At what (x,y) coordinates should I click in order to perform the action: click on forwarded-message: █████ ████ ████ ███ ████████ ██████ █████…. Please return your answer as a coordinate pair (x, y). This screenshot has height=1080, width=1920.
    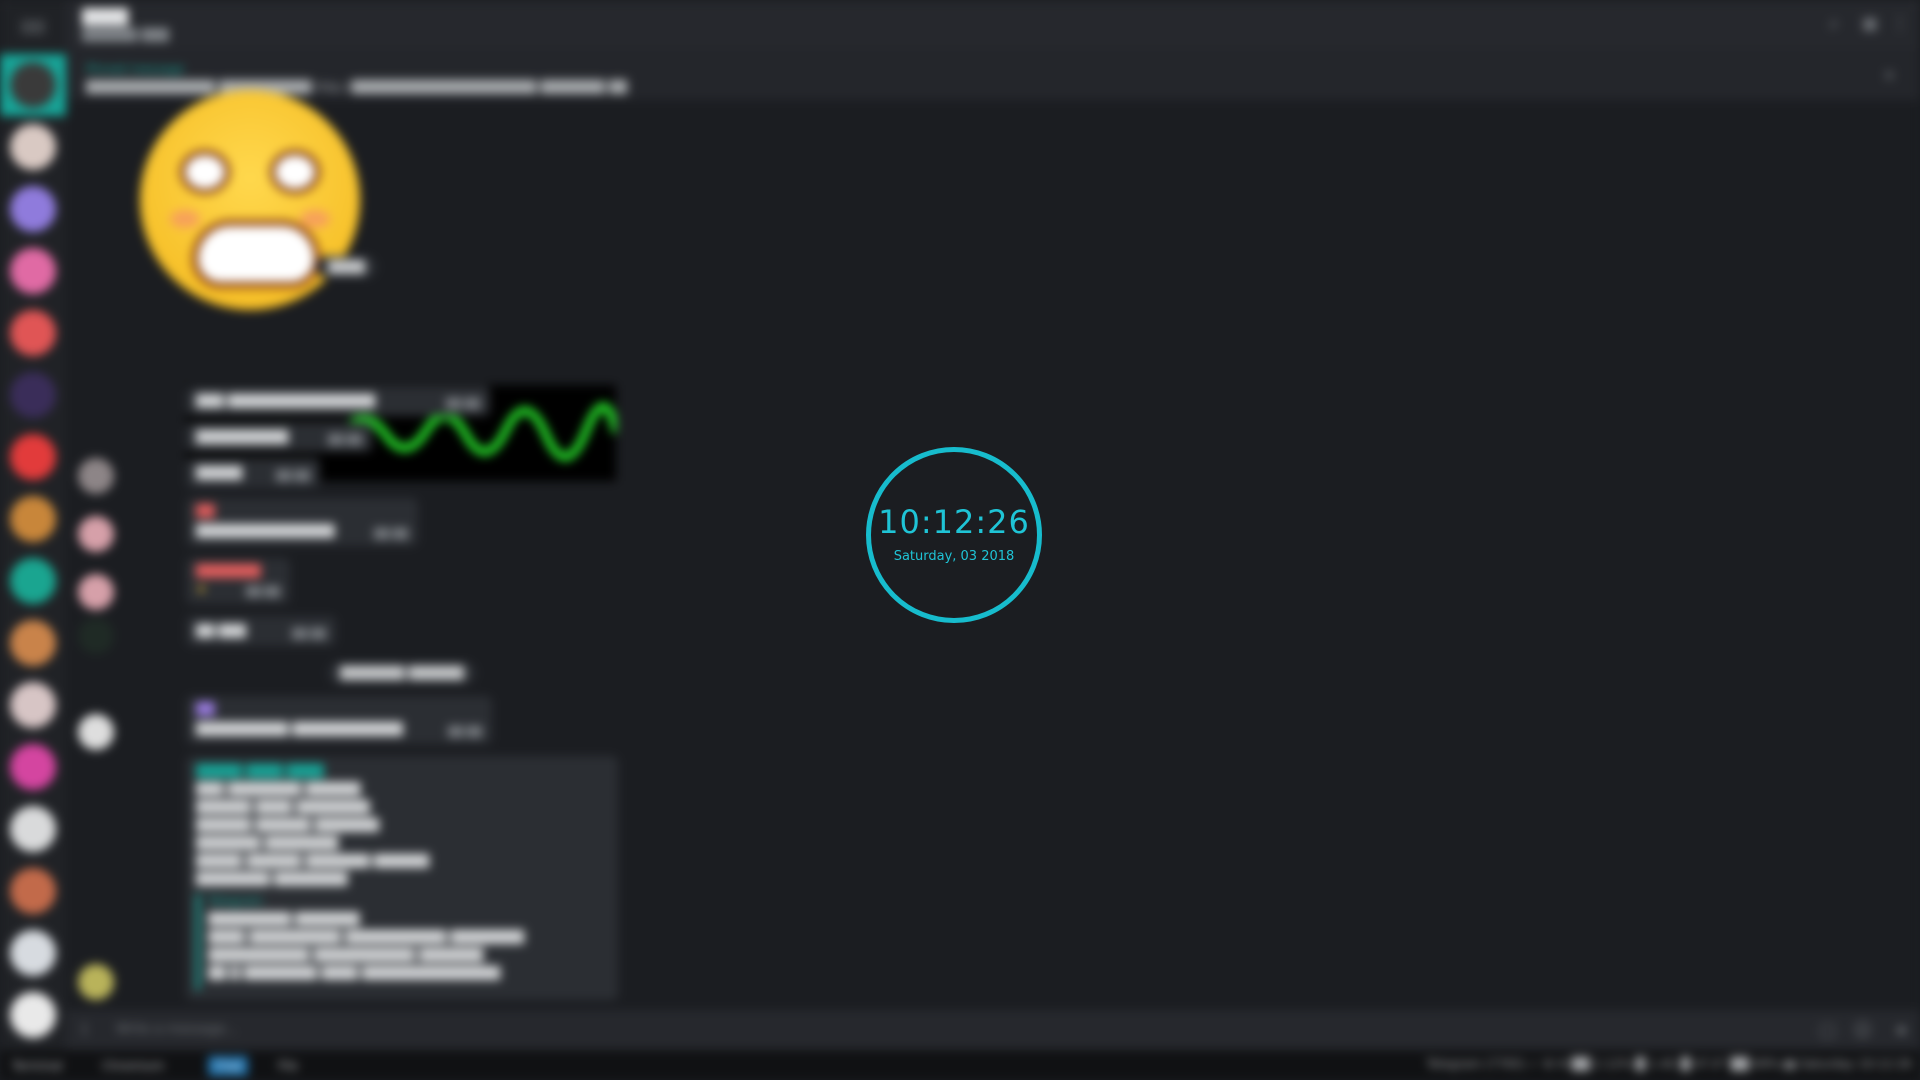
    Looking at the image, I should click on (402, 878).